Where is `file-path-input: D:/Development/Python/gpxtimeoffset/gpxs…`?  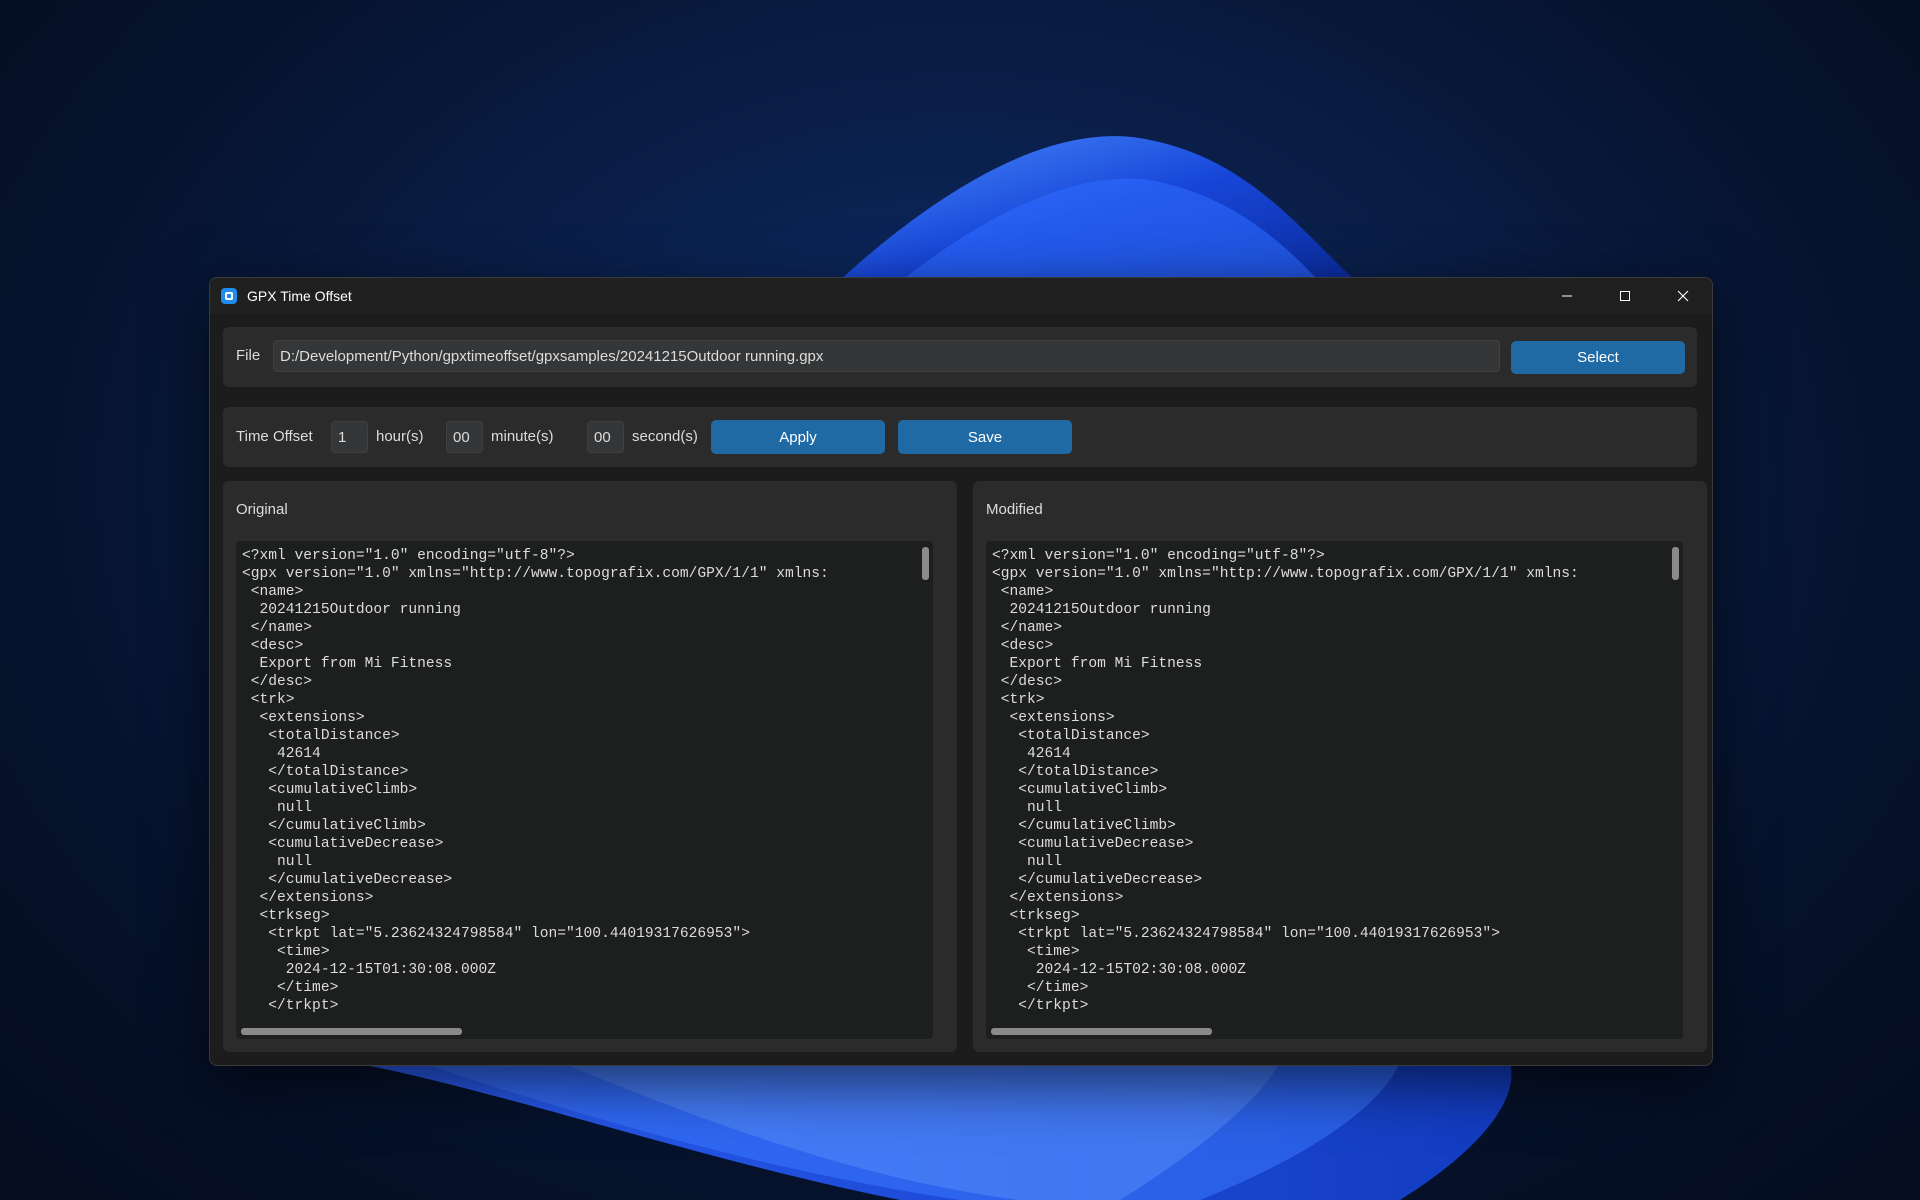
file-path-input: D:/Development/Python/gpxtimeoffset/gpxs… is located at coordinates (886, 356).